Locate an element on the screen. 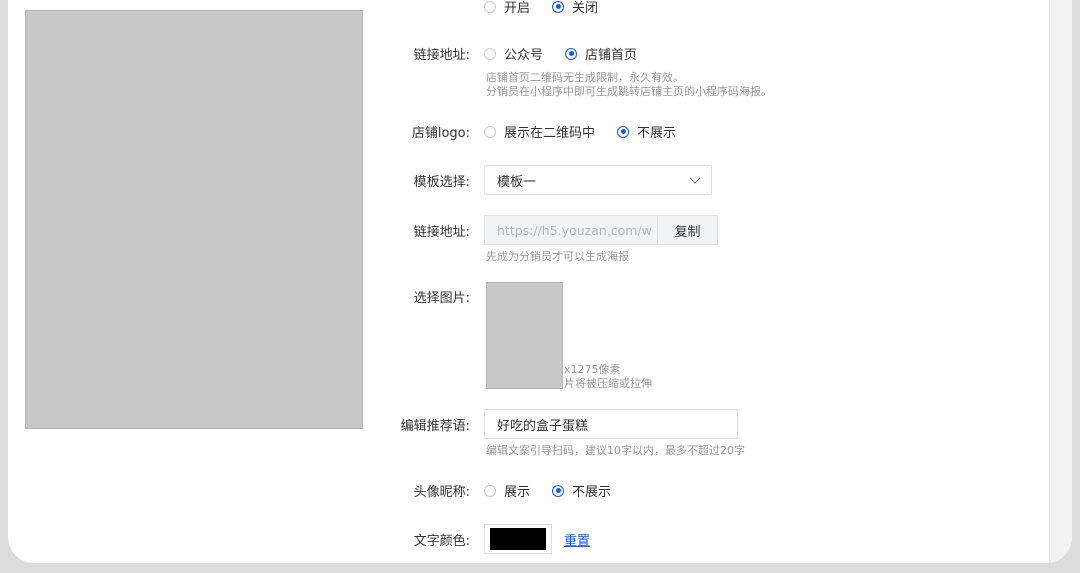 The height and width of the screenshot is (573, 1080). radio-show-nickname: 展示 is located at coordinates (507, 490).